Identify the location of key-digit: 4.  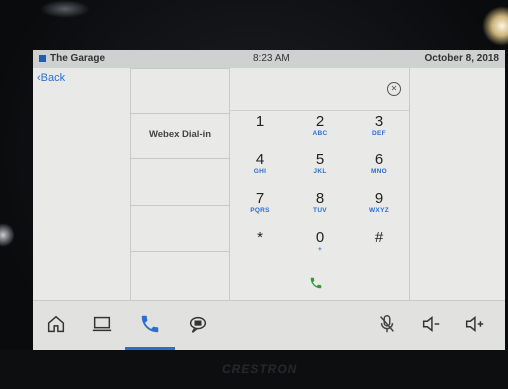
(260, 159).